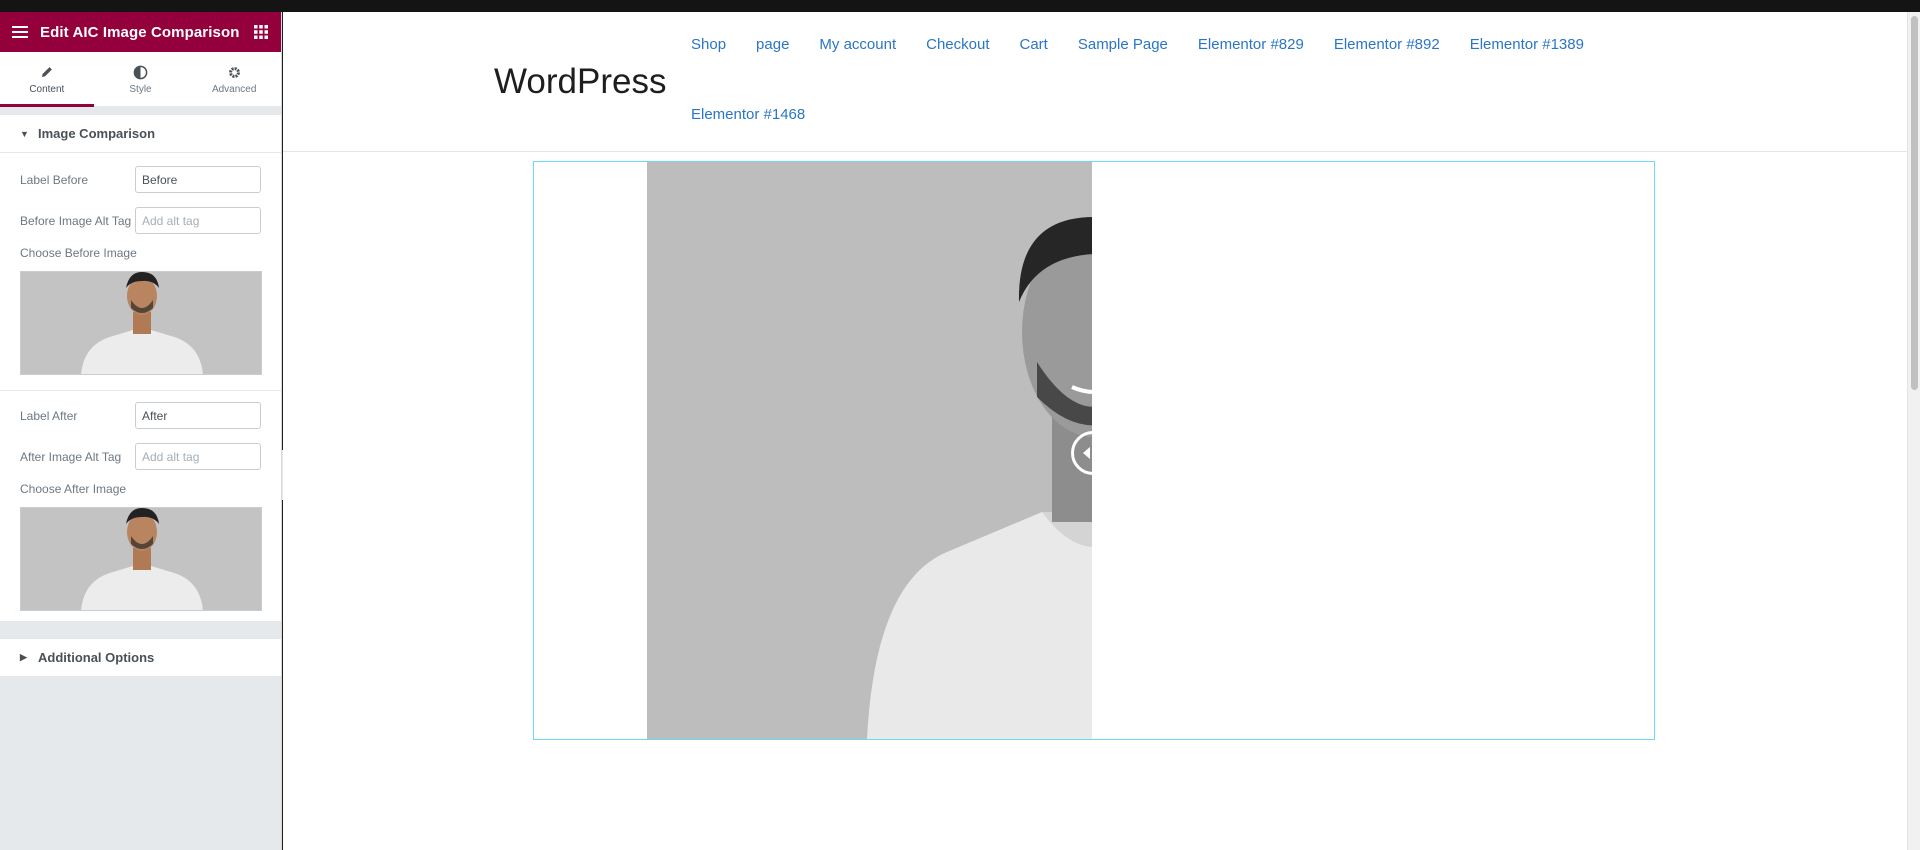  I want to click on nav-link: Elementor #892, so click(1387, 71).